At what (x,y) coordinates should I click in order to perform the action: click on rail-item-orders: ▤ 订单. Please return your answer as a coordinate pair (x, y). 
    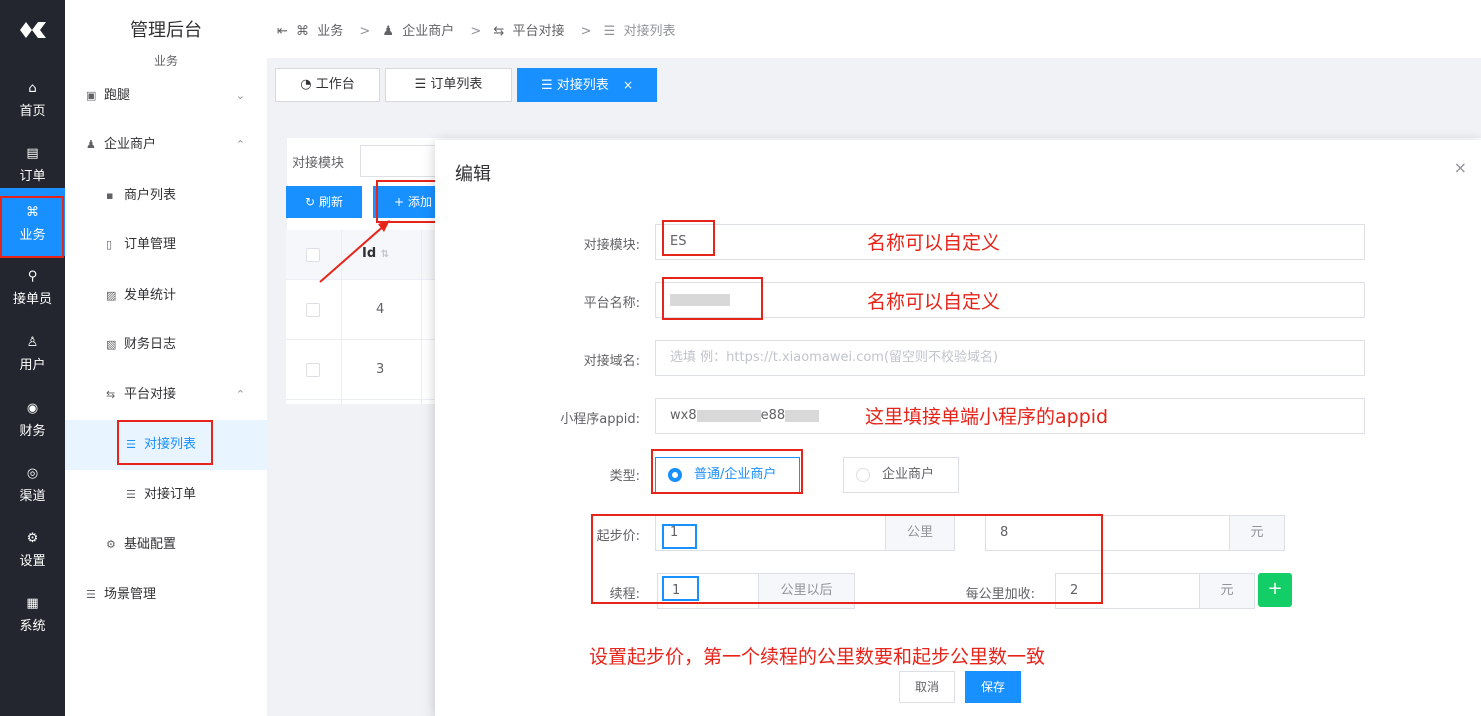
    Looking at the image, I should click on (32, 166).